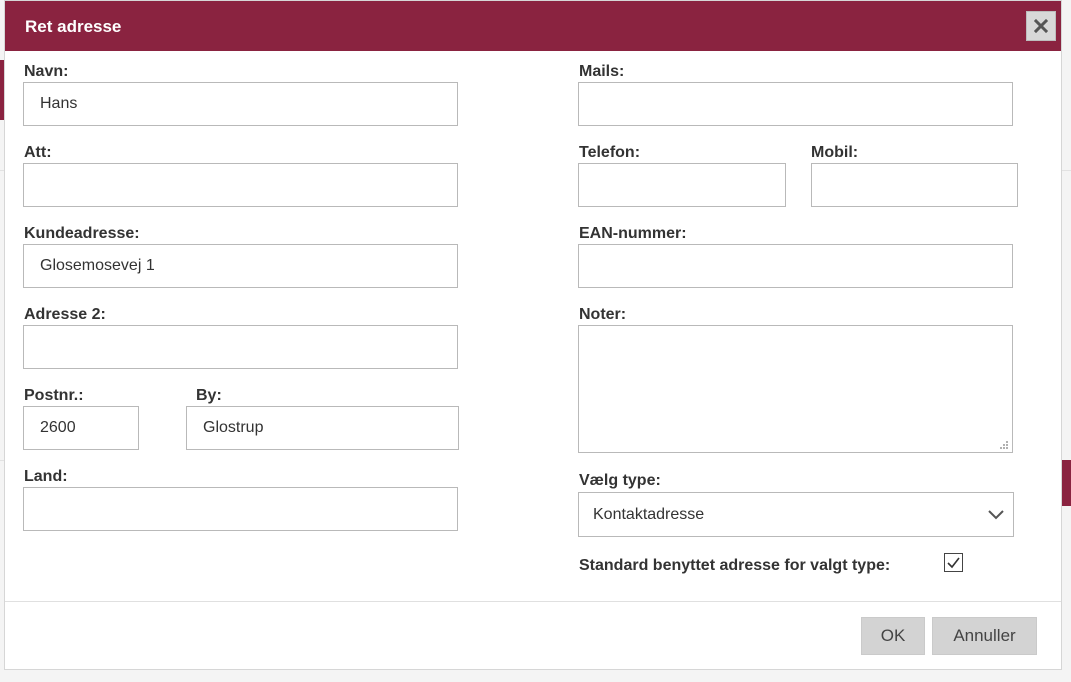 Image resolution: width=1071 pixels, height=682 pixels. Describe the element at coordinates (38, 152) in the screenshot. I see `att-label: Att:` at that location.